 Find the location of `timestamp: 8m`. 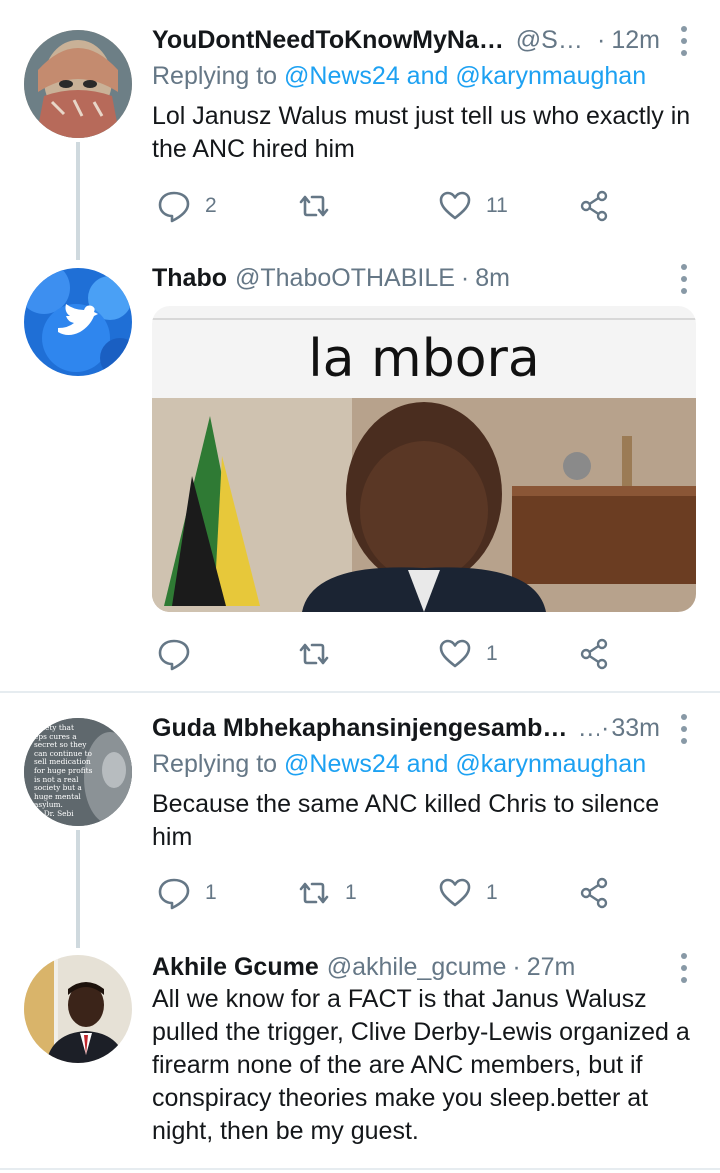

timestamp: 8m is located at coordinates (492, 278).